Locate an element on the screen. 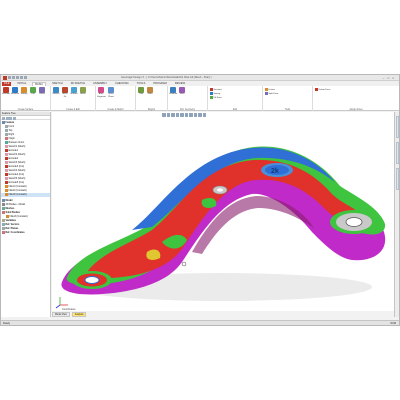  ribbon-group-label: Tools is located at coordinates (287, 110).